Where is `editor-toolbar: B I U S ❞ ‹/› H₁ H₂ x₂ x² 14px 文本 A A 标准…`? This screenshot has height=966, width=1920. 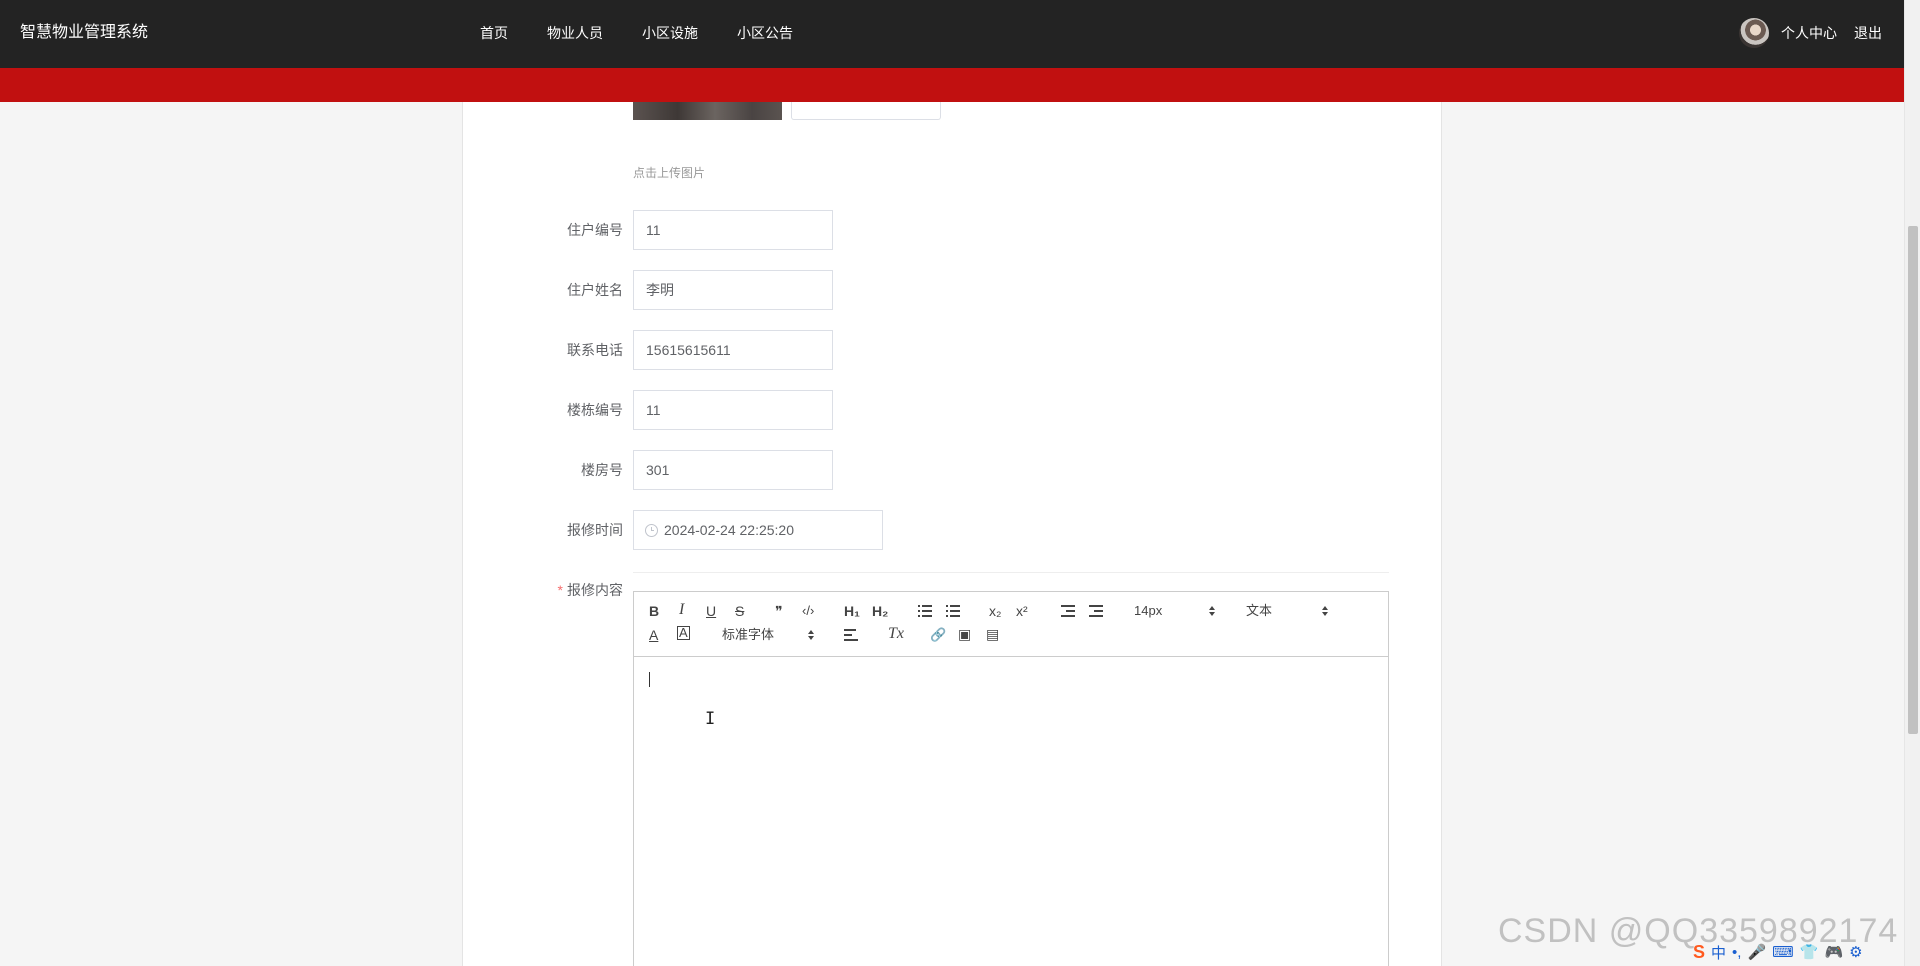 editor-toolbar: B I U S ❞ ‹/› H₁ H₂ x₂ x² 14px 文本 A A 标准… is located at coordinates (1011, 624).